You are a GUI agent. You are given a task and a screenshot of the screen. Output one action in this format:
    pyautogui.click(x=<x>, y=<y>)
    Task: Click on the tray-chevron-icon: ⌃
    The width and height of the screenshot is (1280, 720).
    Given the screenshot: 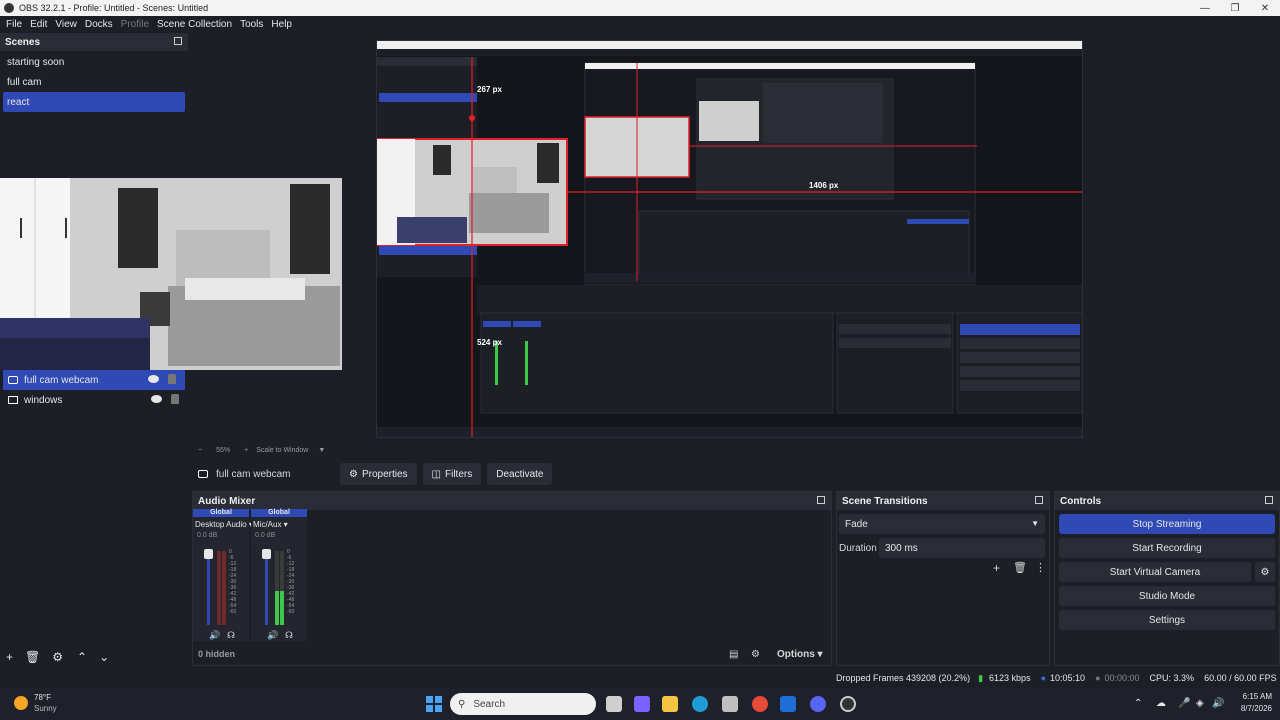 What is the action you would take?
    pyautogui.click(x=1138, y=703)
    